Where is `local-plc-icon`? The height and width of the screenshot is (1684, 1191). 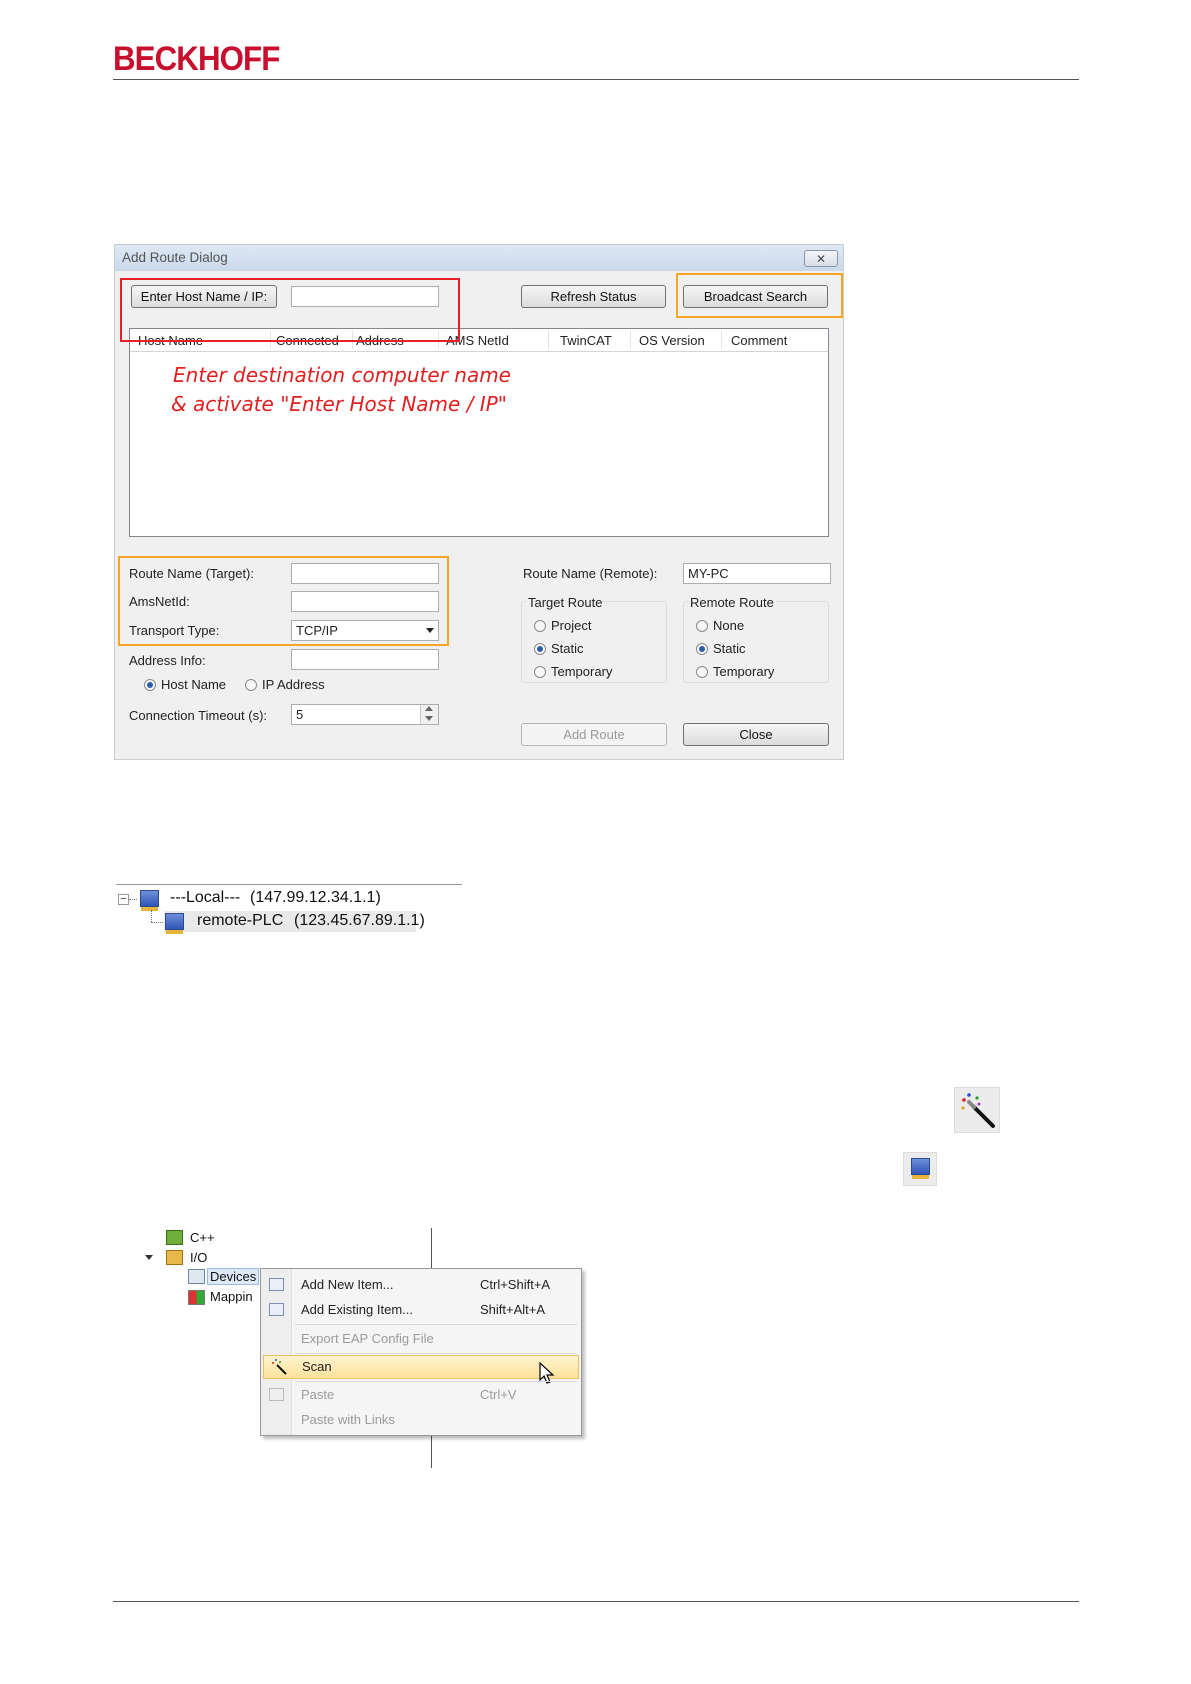 local-plc-icon is located at coordinates (149, 900).